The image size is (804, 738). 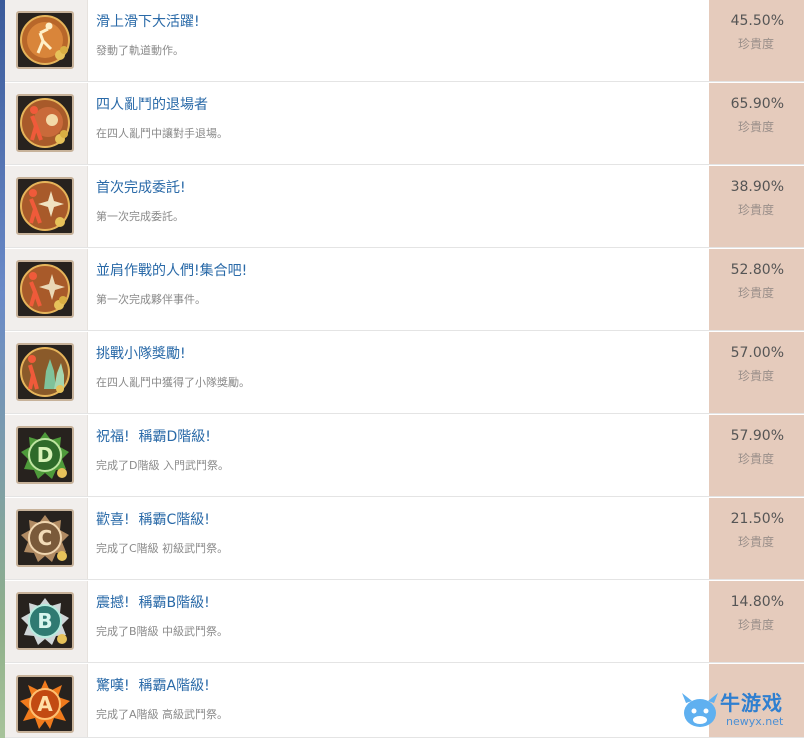 What do you see at coordinates (404, 373) in the screenshot?
I see `achievement-row: 挑戰小隊獎勵! 在四人亂鬥中獲得了小隊獎勵。 57.00% 珍貴度` at bounding box center [404, 373].